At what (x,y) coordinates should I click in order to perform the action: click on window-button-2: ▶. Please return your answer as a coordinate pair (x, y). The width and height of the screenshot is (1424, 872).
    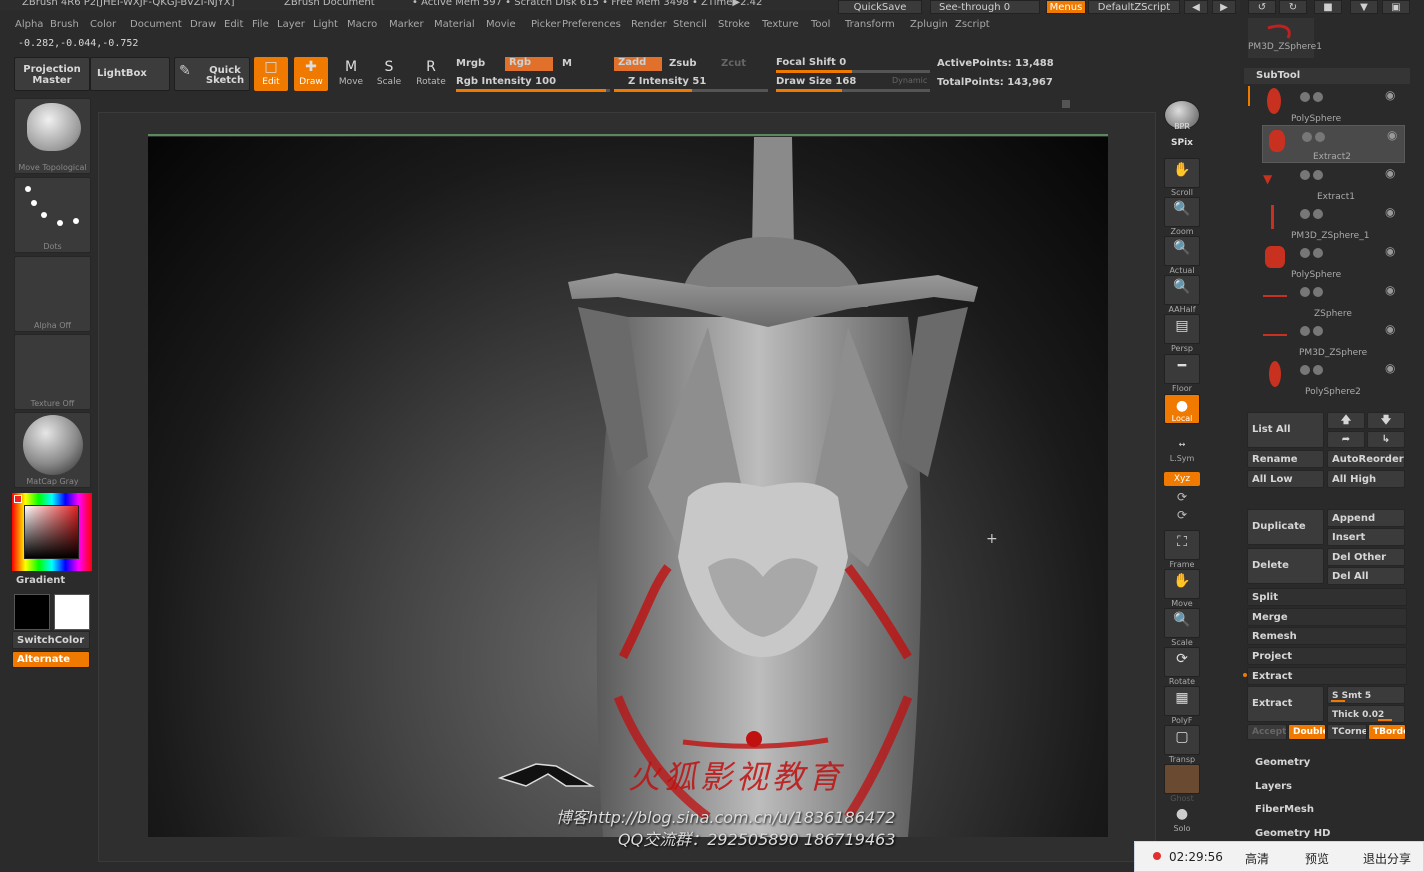
    Looking at the image, I should click on (1224, 7).